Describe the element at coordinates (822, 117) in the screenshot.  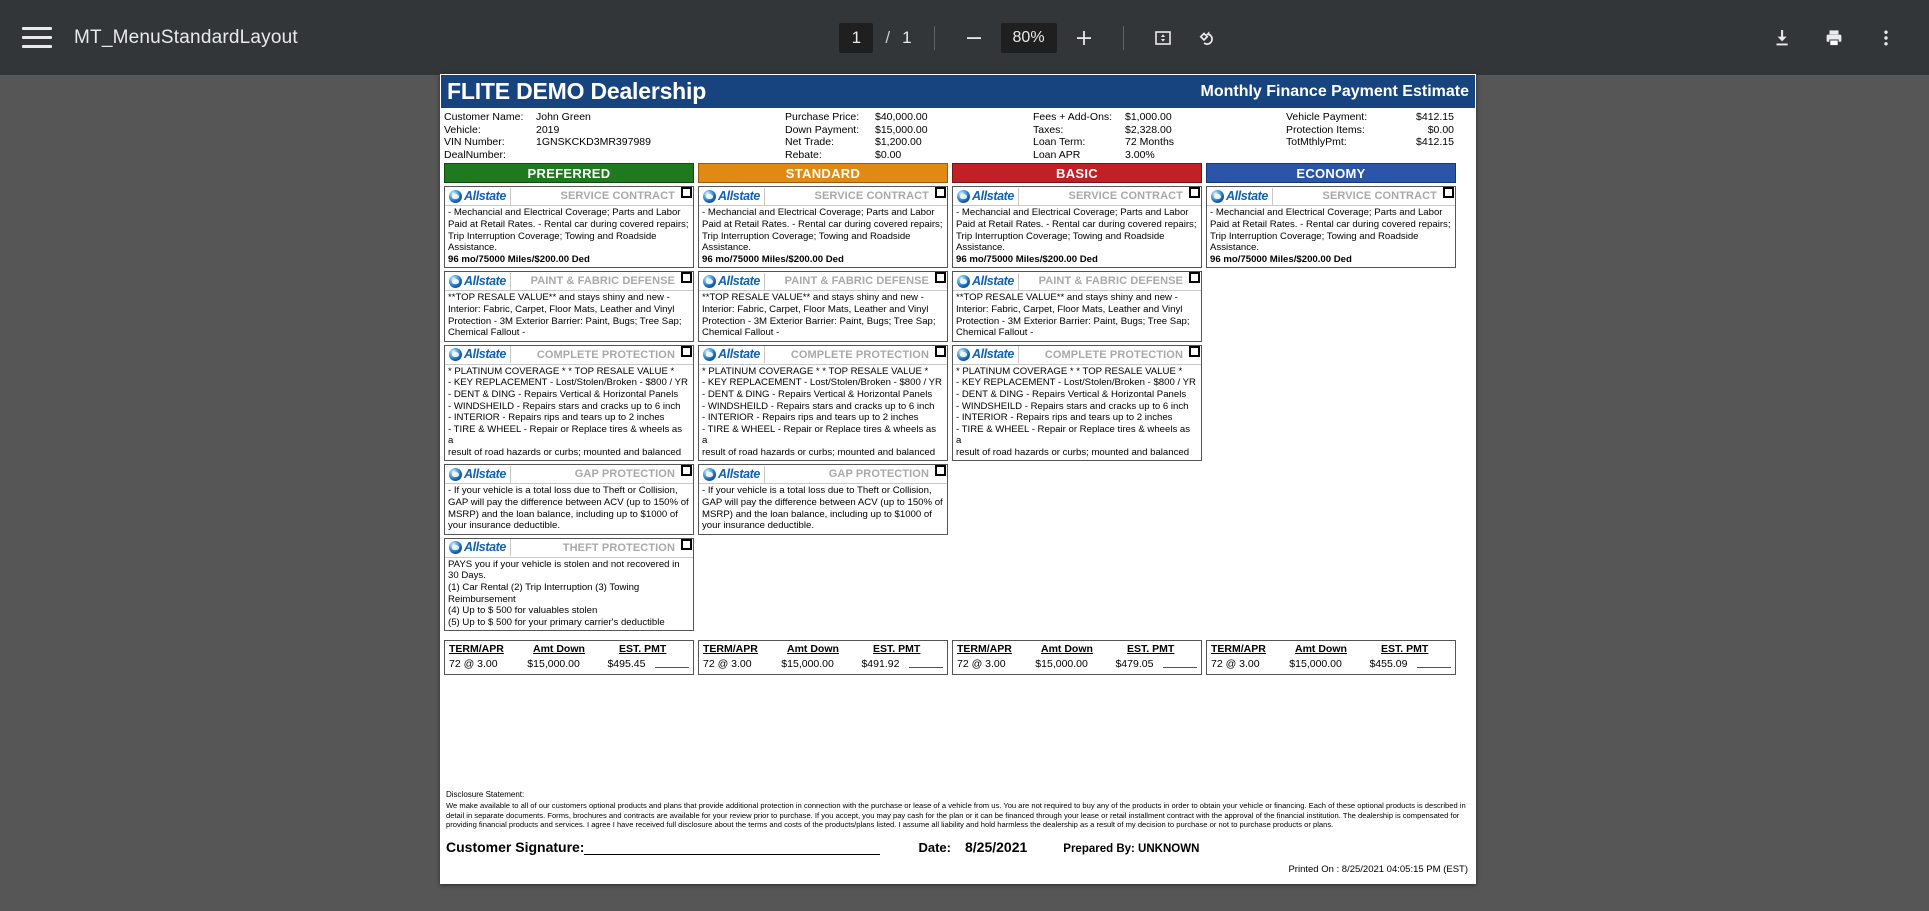
I see `info-label: Purchase Price:` at that location.